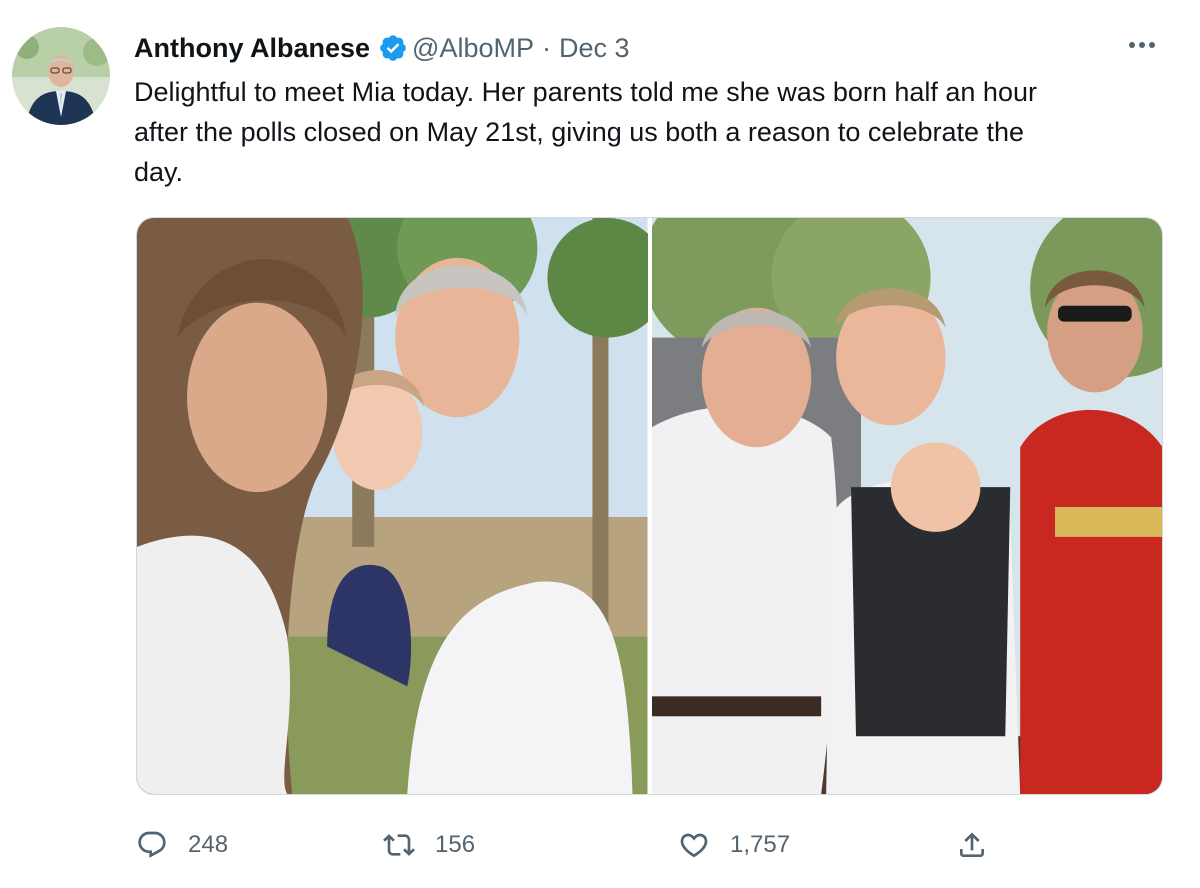 This screenshot has height=888, width=1200. I want to click on share-button, so click(982, 845).